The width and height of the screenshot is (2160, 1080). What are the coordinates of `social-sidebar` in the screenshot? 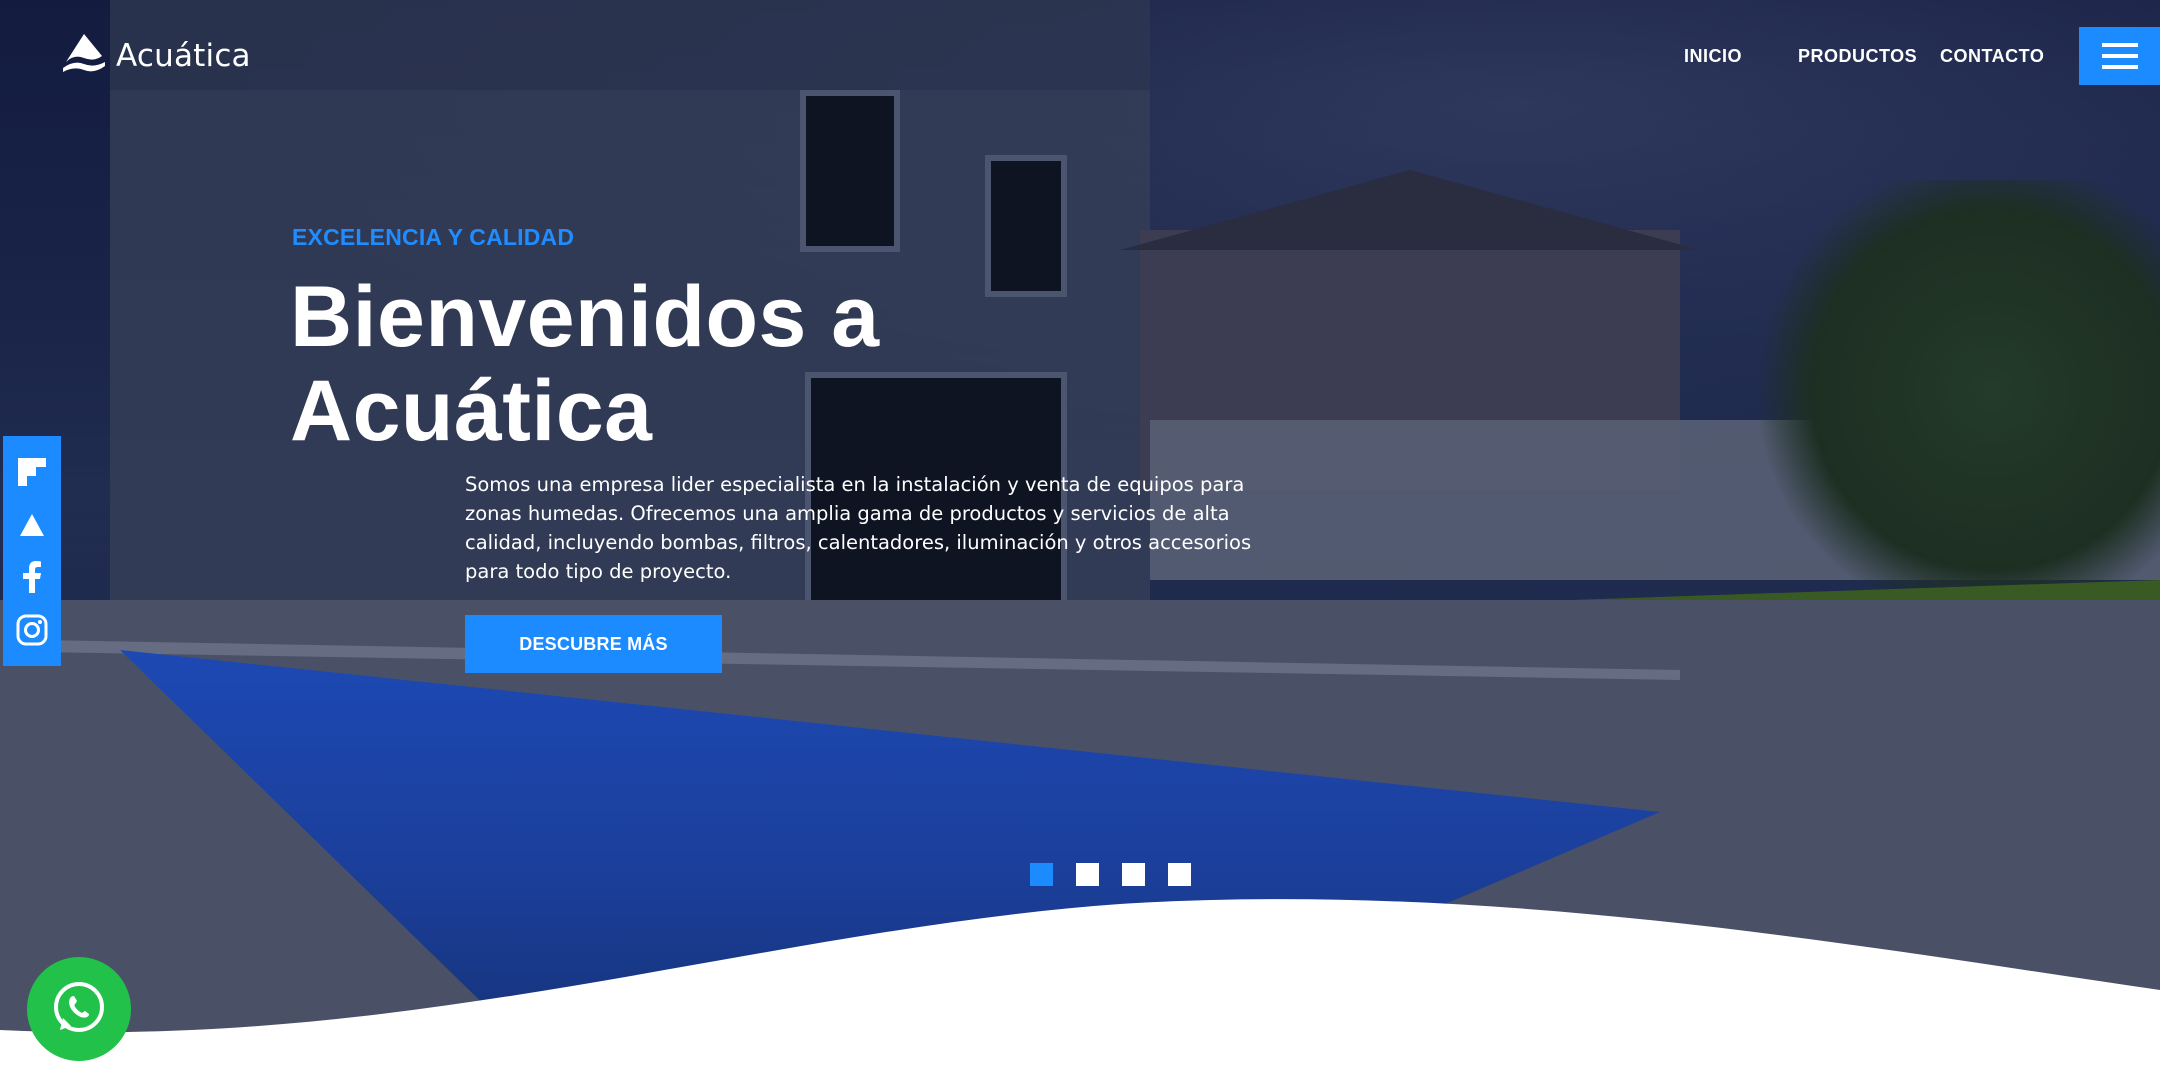 It's located at (32, 551).